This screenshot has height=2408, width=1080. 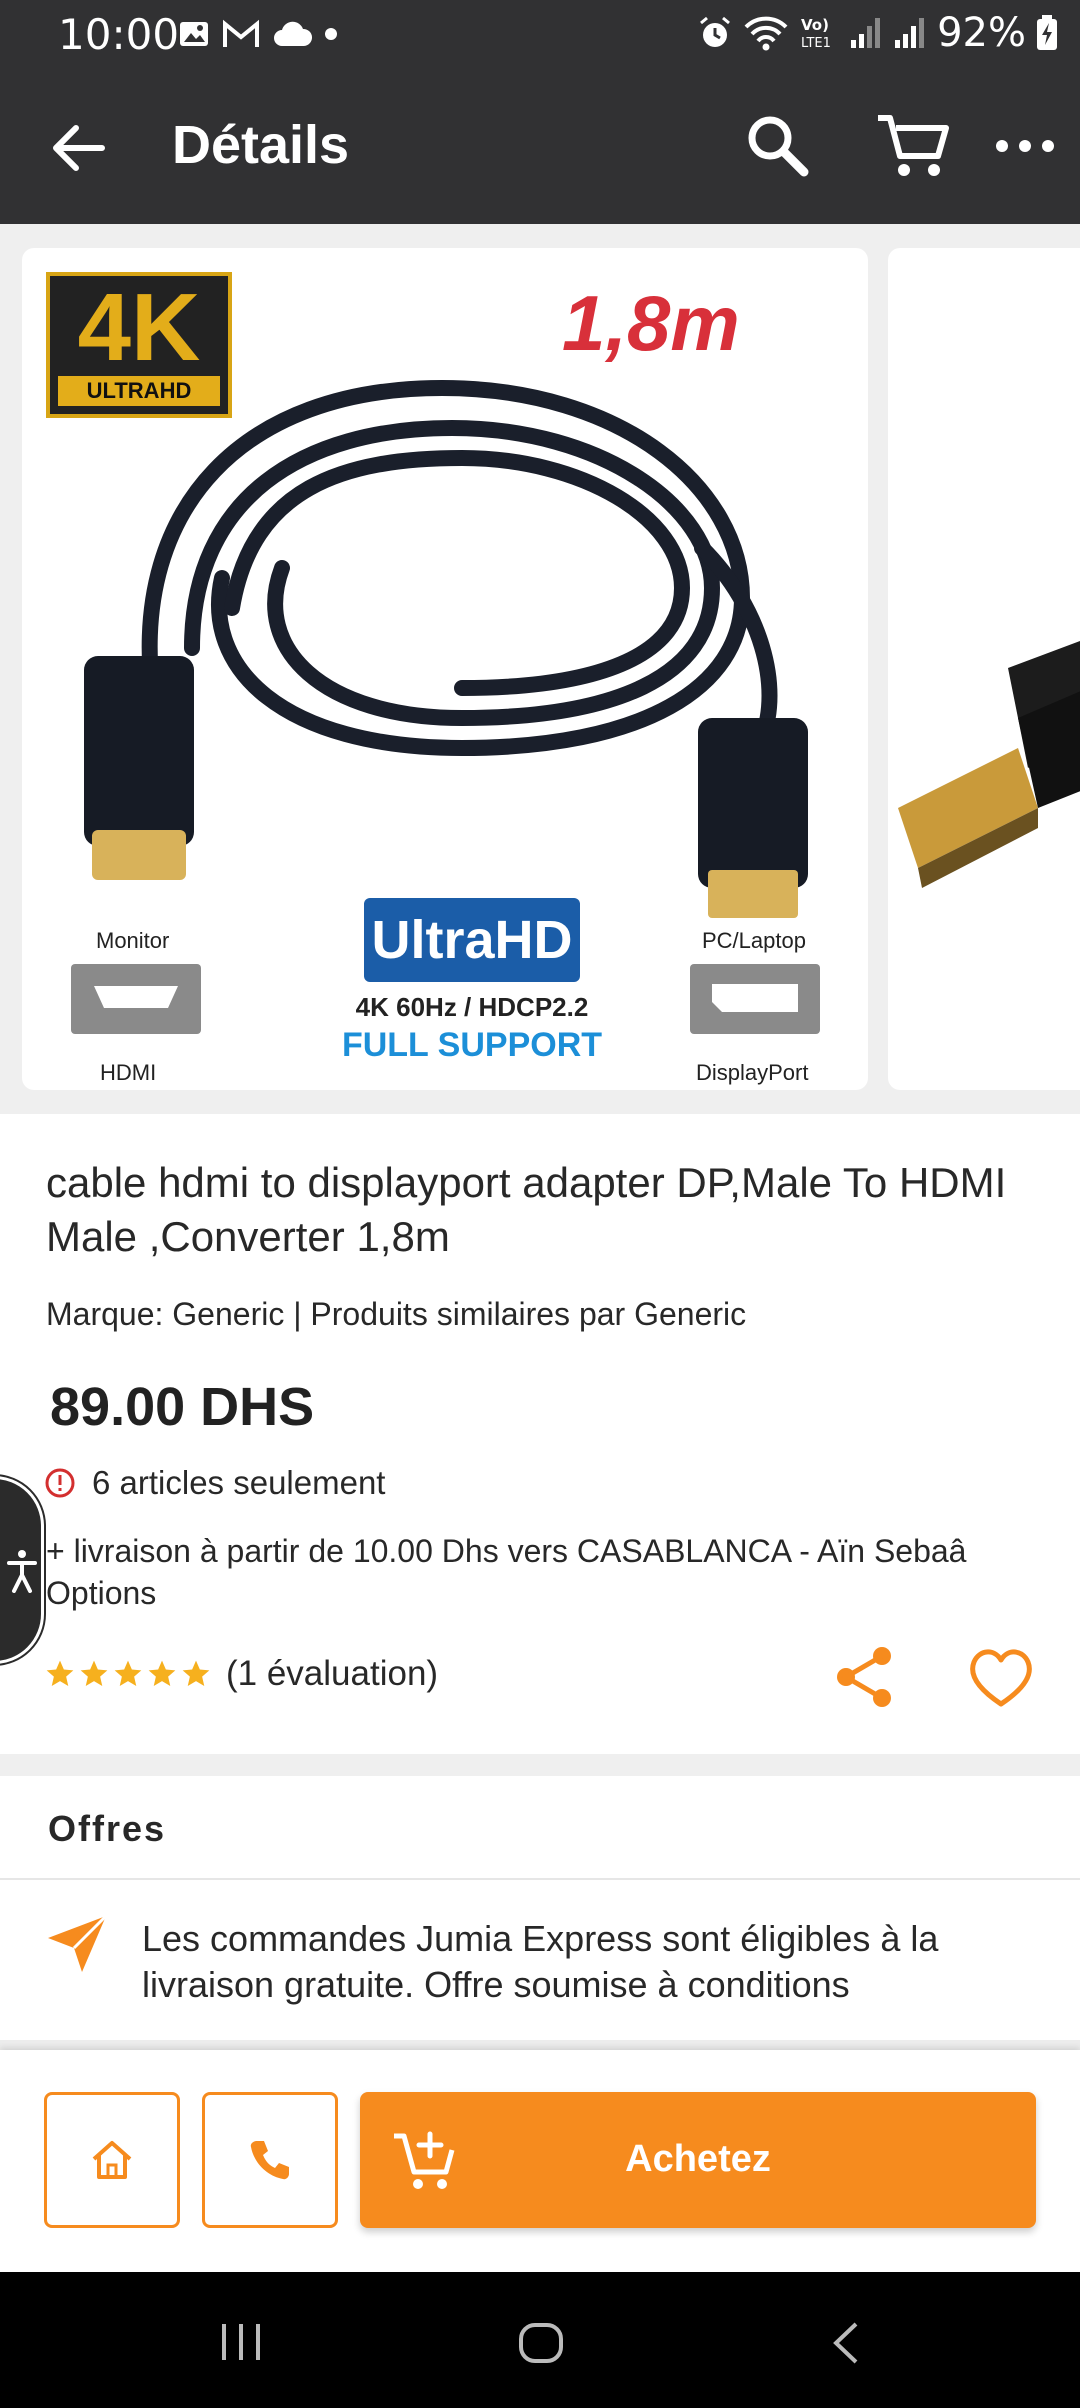 I want to click on status-left-icons, so click(x=258, y=34).